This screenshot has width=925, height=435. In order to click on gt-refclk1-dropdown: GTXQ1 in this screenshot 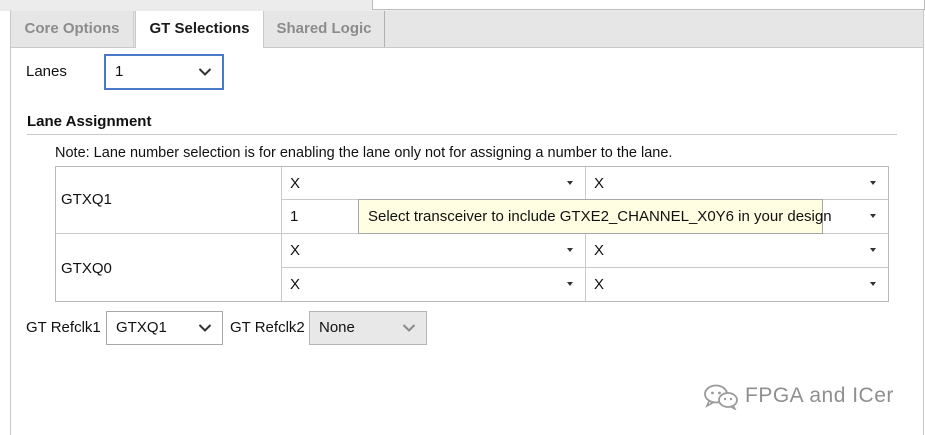, I will do `click(164, 328)`.